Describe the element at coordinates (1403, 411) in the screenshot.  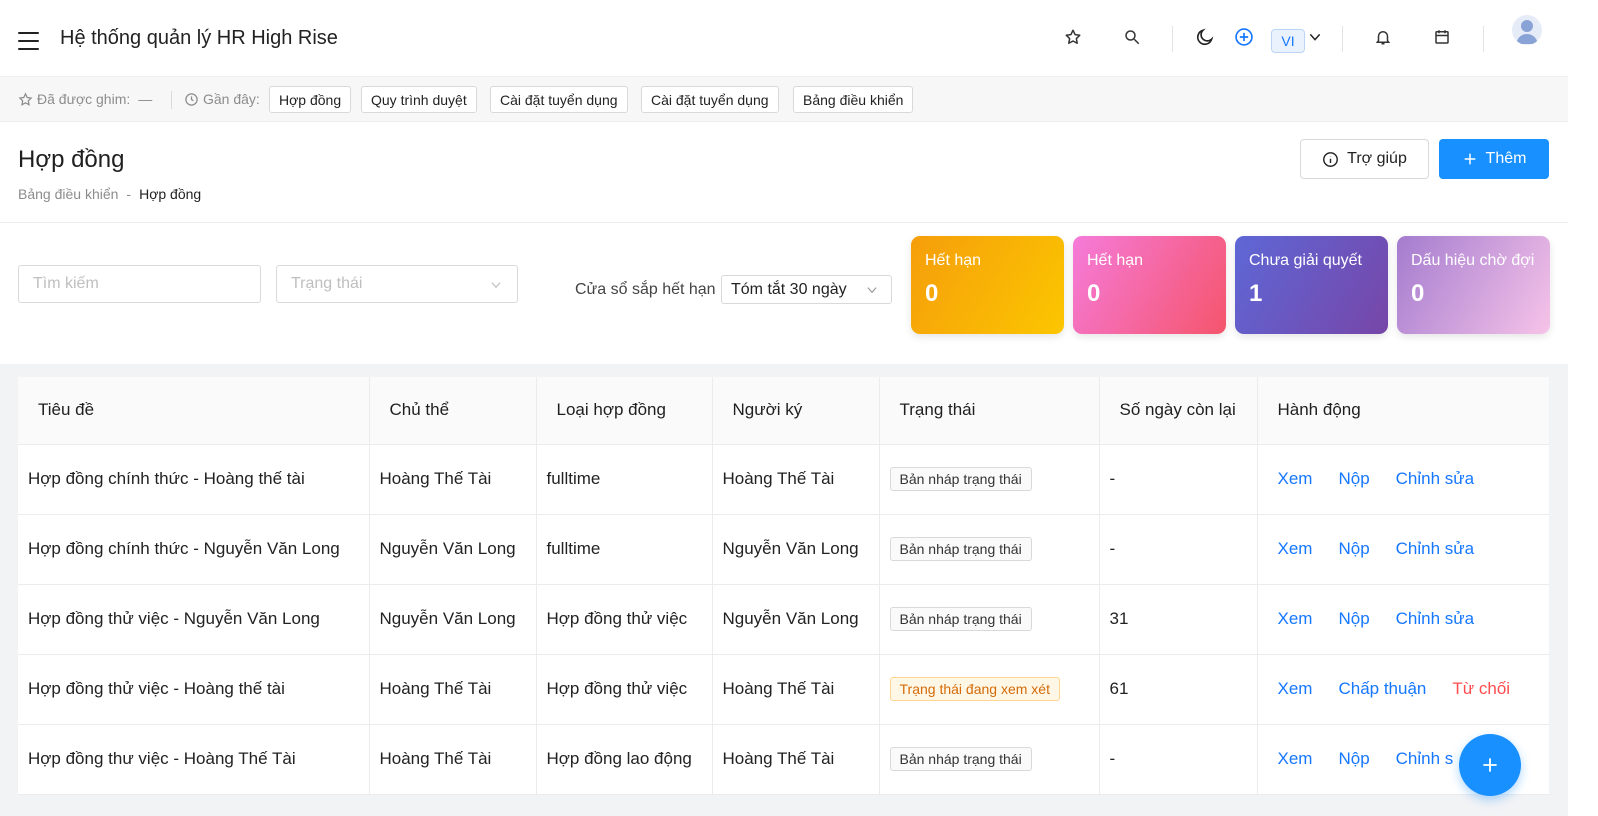
I see `column-header-actions: Hành động` at that location.